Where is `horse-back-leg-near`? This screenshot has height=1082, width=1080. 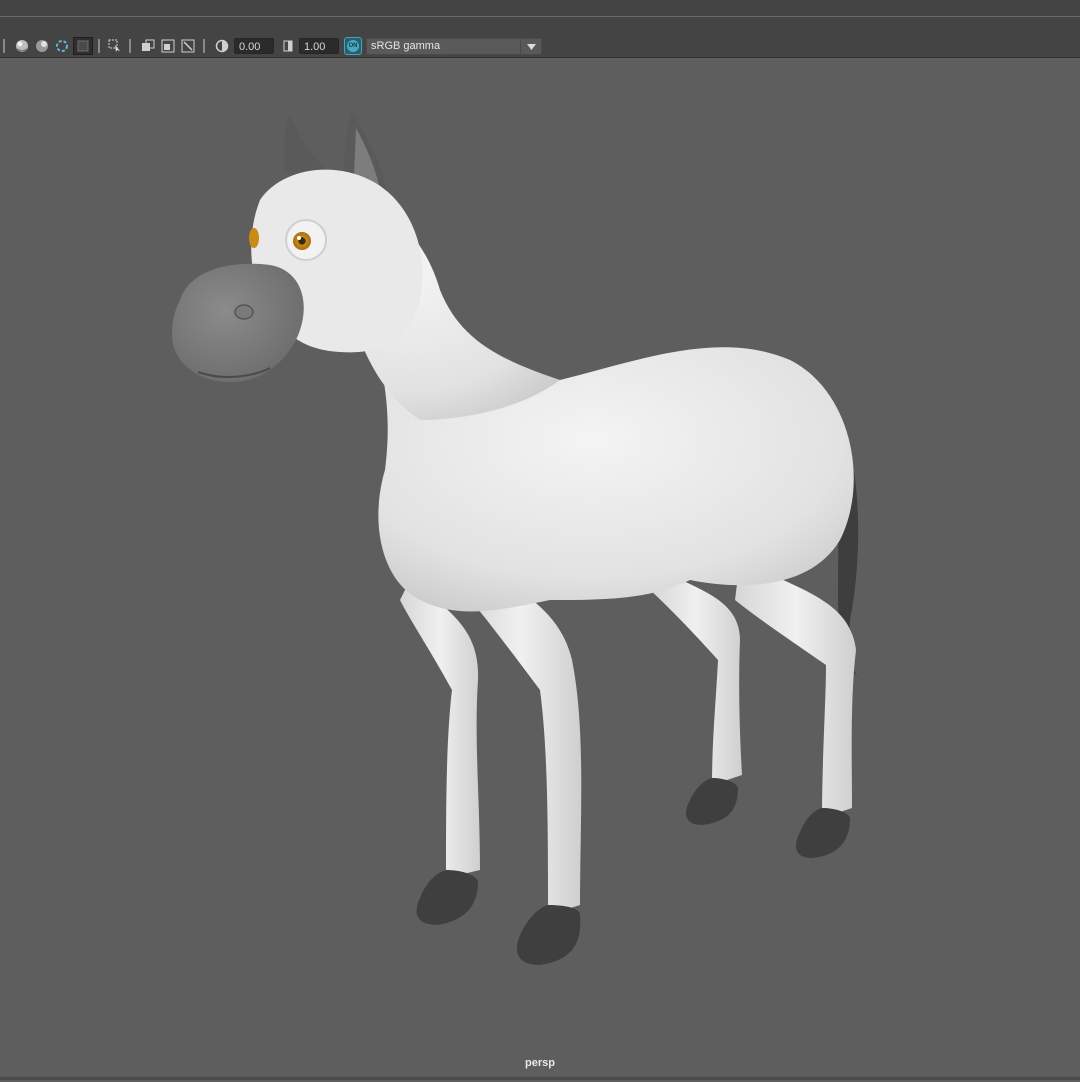
horse-back-leg-near is located at coordinates (795, 689).